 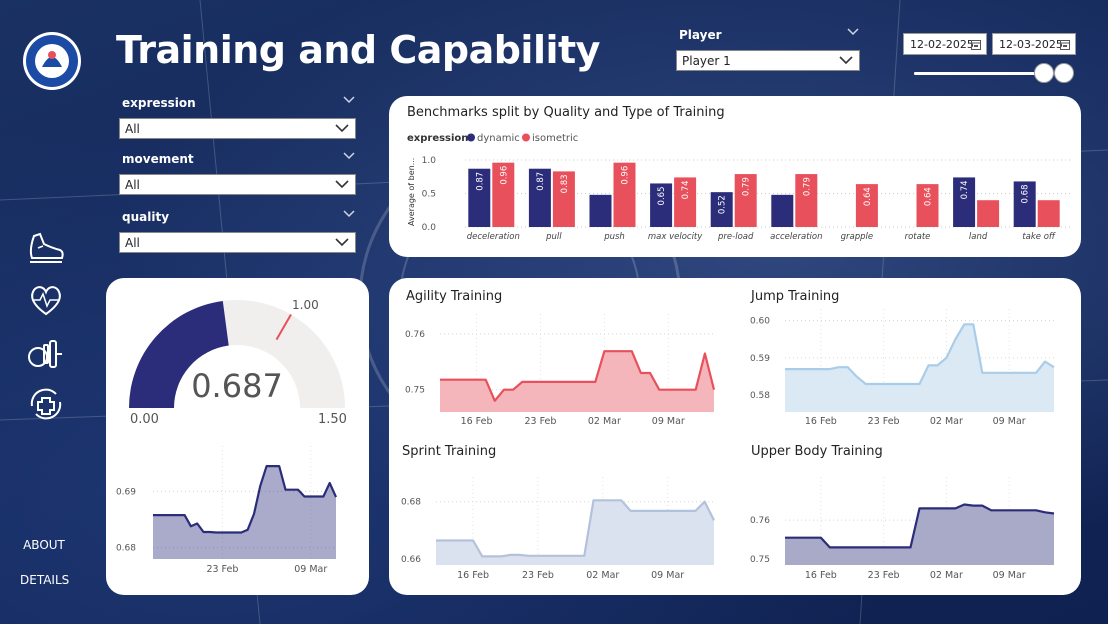 I want to click on y-tick-label: 0.69, so click(x=126, y=492).